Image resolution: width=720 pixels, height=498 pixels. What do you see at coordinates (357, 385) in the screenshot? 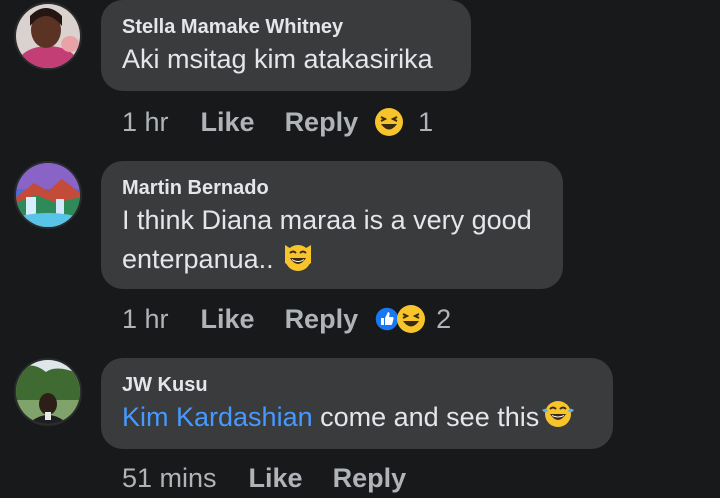
I see `comment-author: JW Kusu` at bounding box center [357, 385].